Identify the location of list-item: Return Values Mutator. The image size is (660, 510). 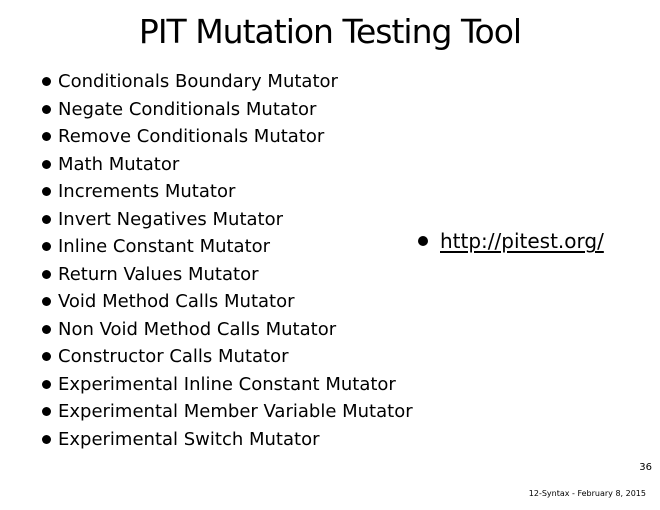
(227, 275).